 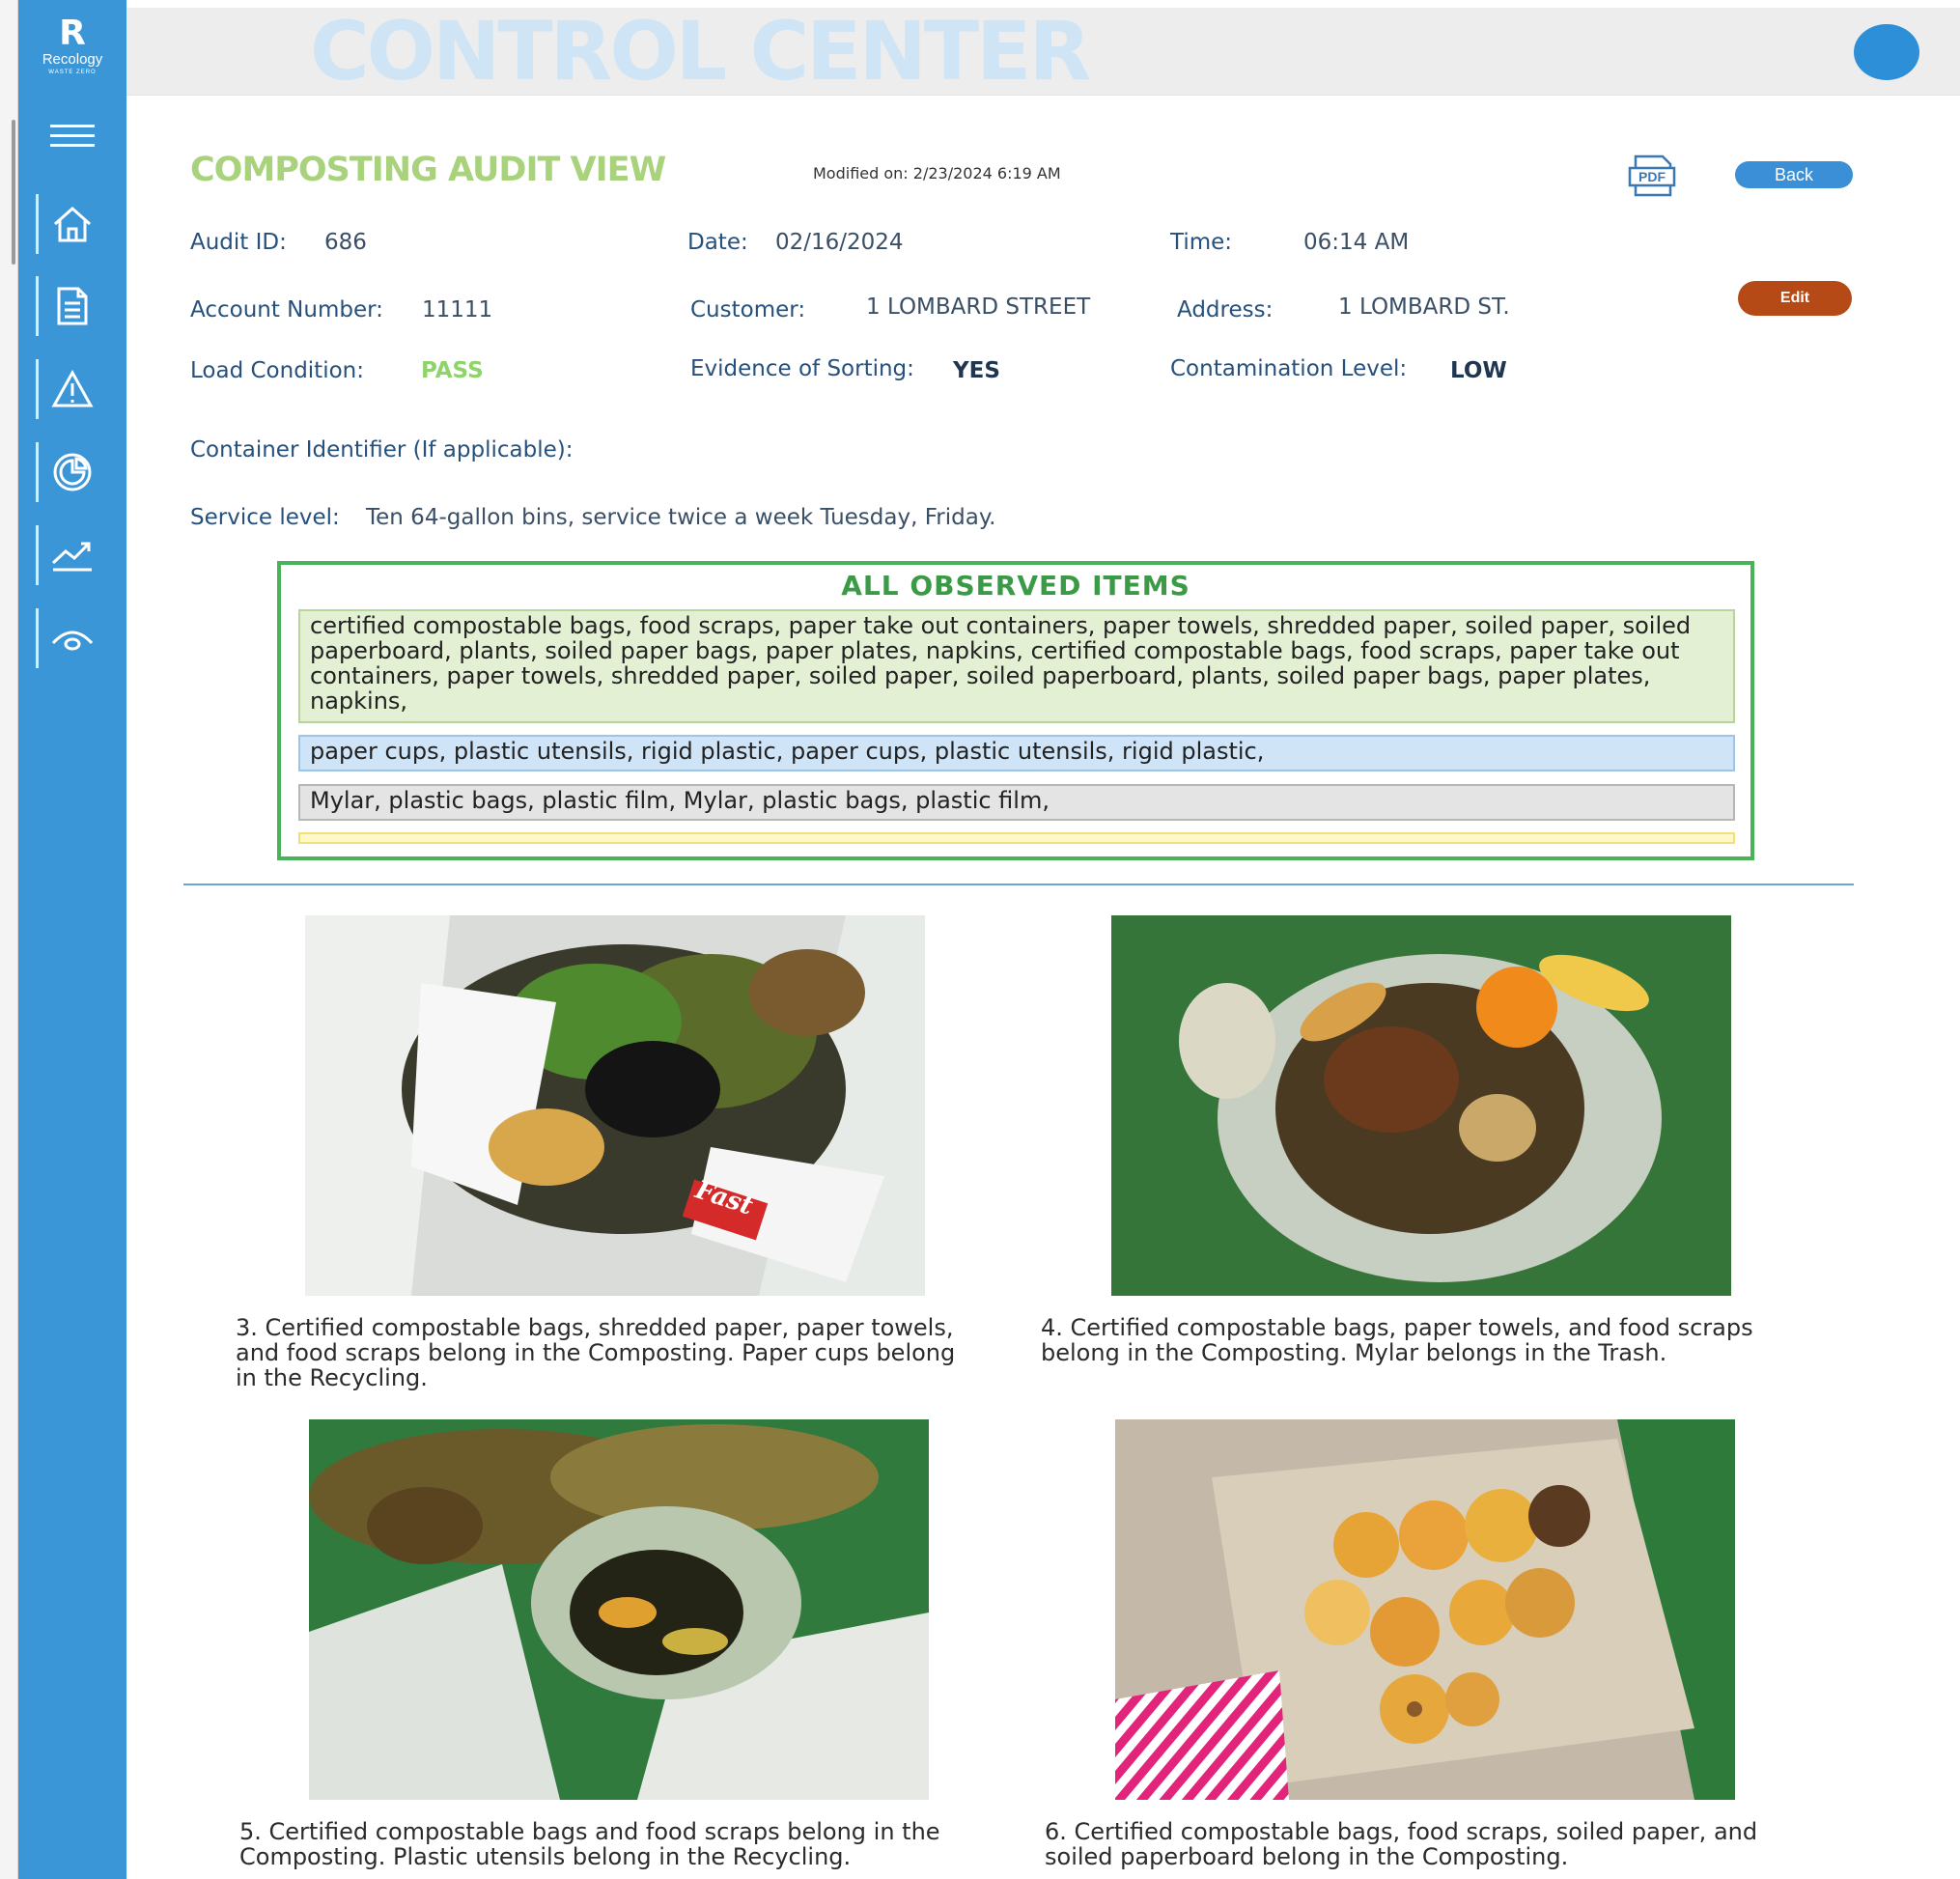 I want to click on nav-home, so click(x=72, y=224).